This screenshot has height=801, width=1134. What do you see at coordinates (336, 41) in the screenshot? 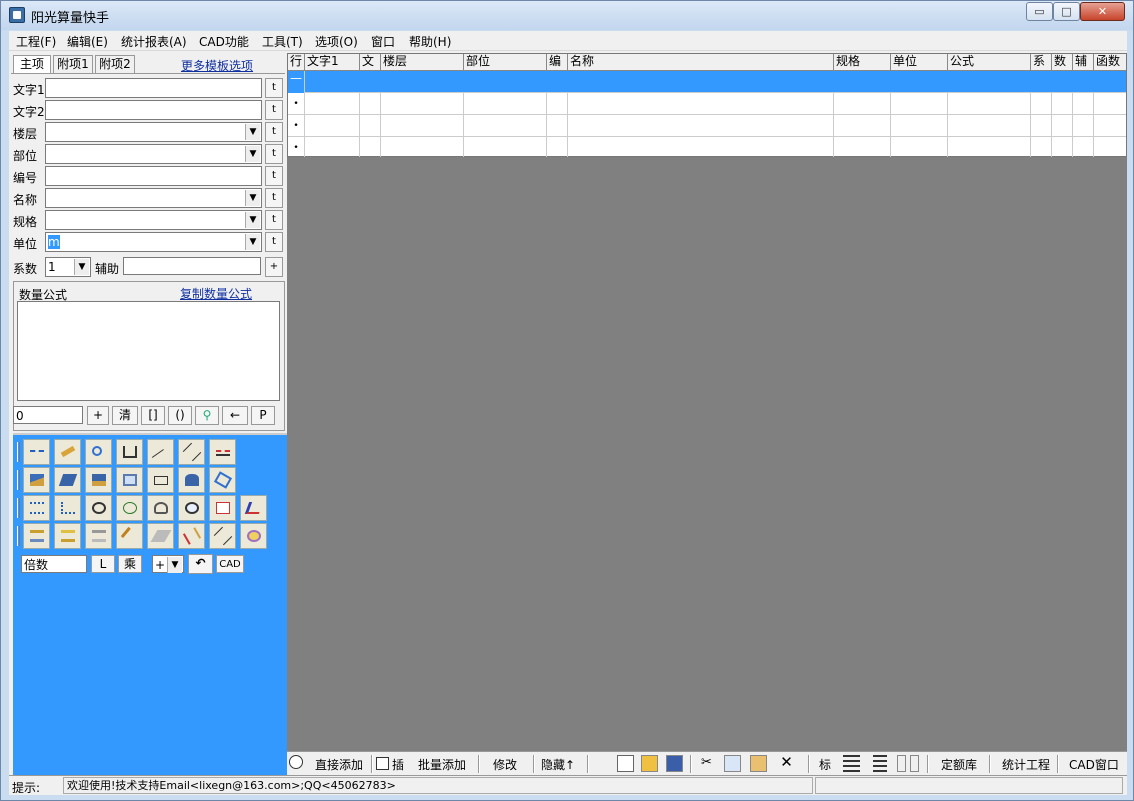
I see `menu-options: 选项(O)` at bounding box center [336, 41].